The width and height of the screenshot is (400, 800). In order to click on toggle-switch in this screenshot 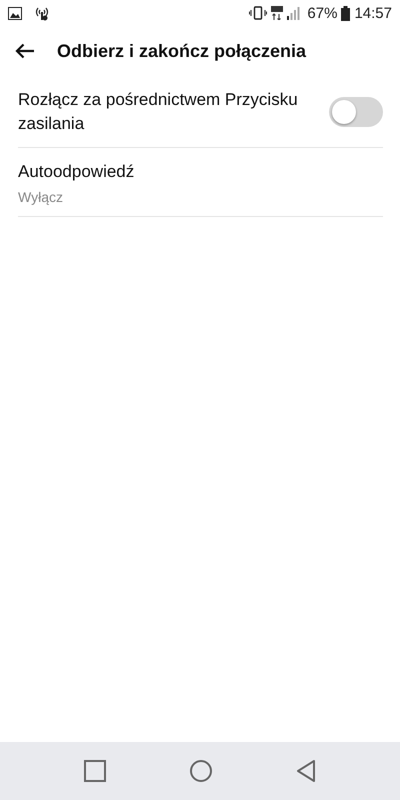, I will do `click(356, 112)`.